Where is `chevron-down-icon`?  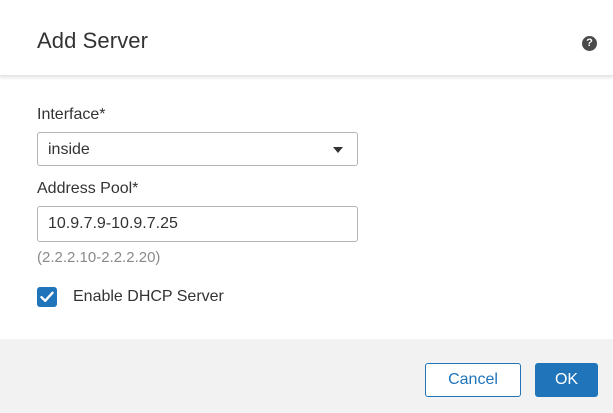 chevron-down-icon is located at coordinates (338, 150).